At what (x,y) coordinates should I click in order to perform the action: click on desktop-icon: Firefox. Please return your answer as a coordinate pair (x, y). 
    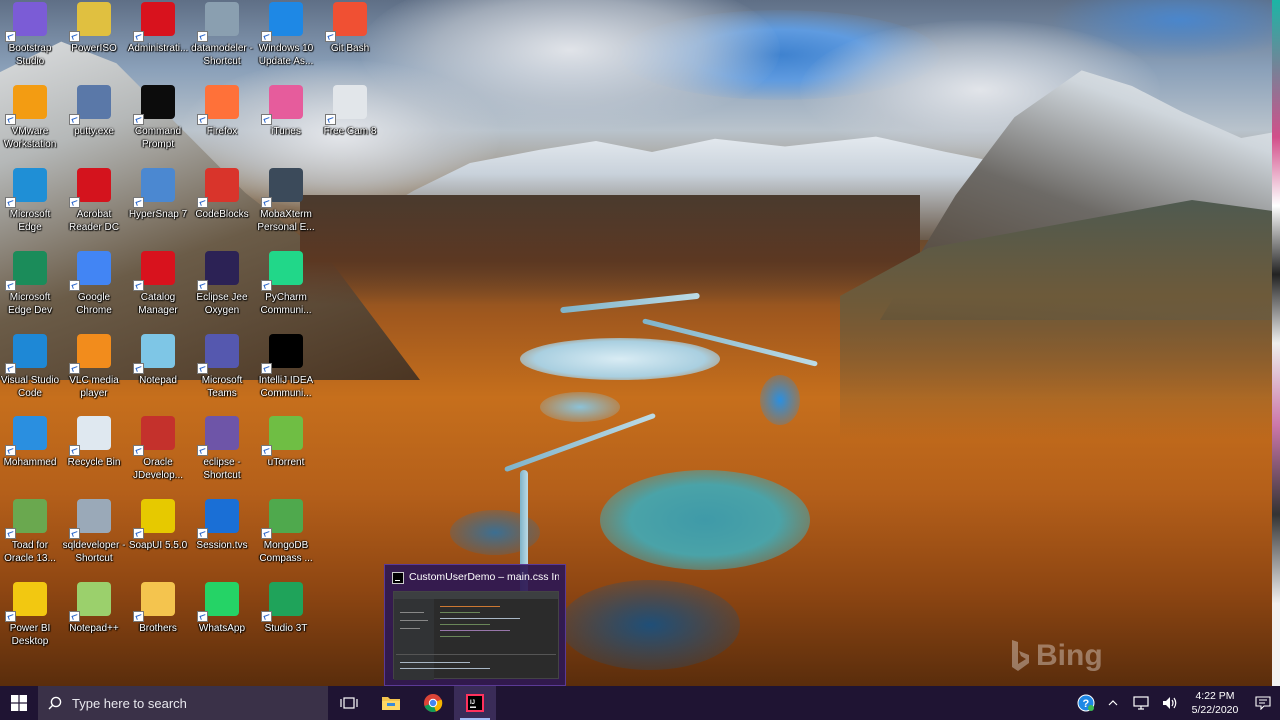
    Looking at the image, I should click on (222, 124).